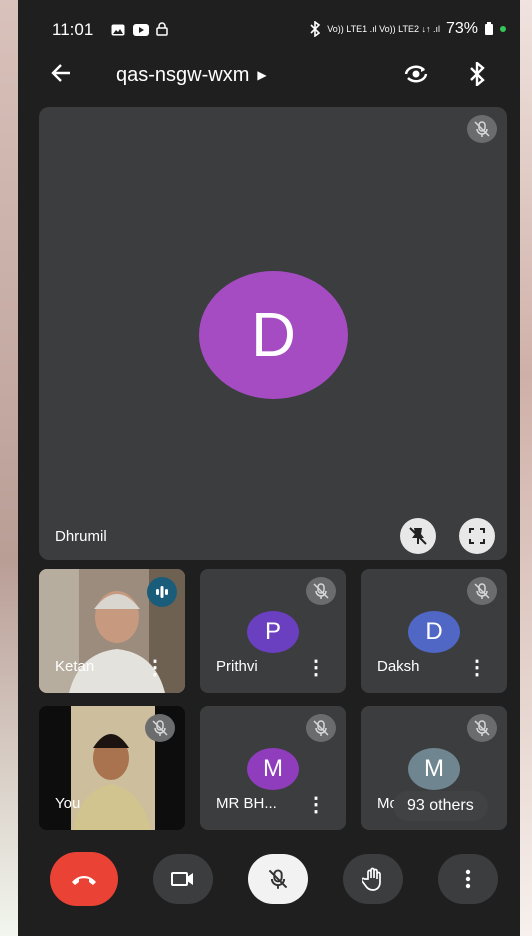 This screenshot has width=532, height=936. I want to click on more-options-button, so click(468, 879).